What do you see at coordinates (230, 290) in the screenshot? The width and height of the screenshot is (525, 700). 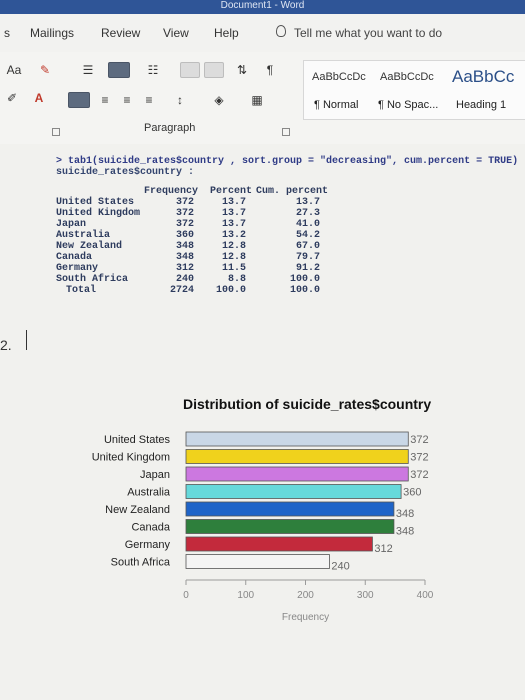 I see `cell-percent: 100.0` at bounding box center [230, 290].